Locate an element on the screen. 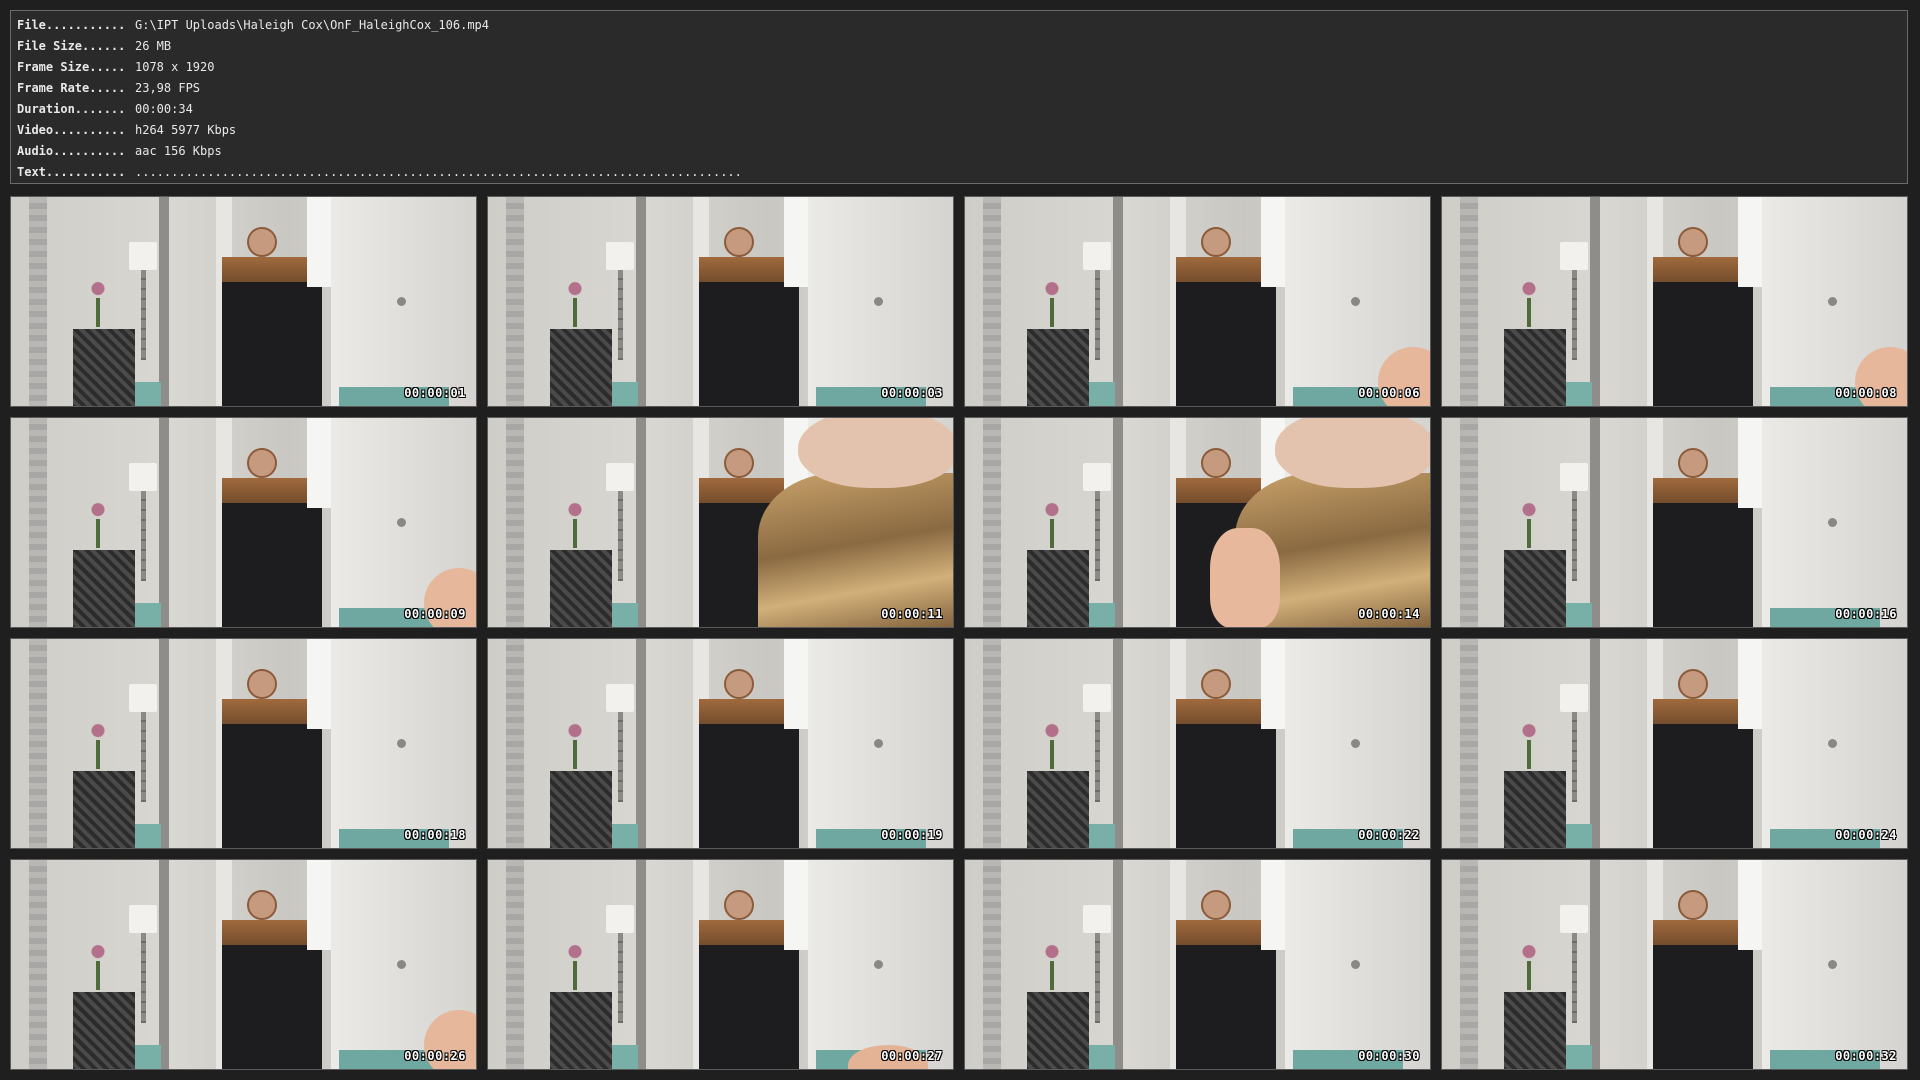 This screenshot has height=1080, width=1920. thumbnail-timestamp: 00:00:22 is located at coordinates (1389, 835).